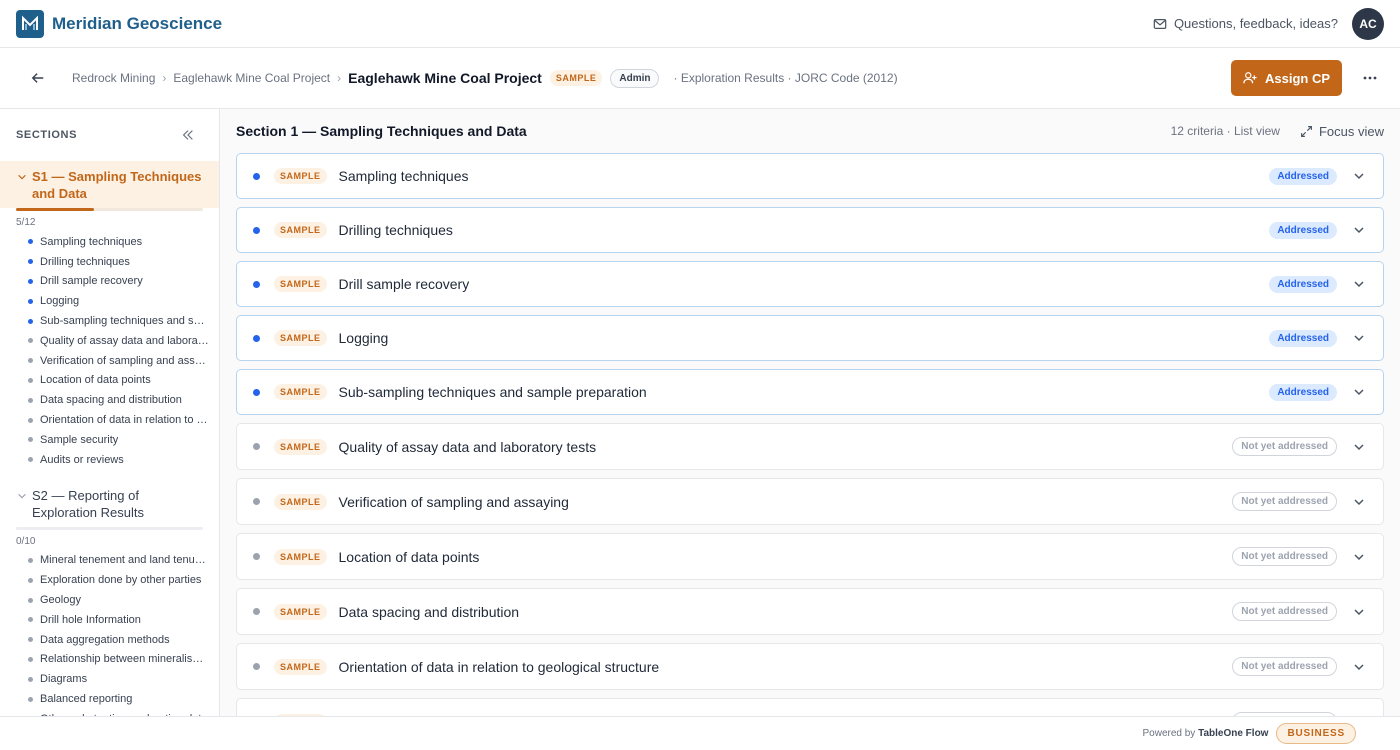 The width and height of the screenshot is (1400, 750). I want to click on criterion-card: SAMPLE Logging Addressed, so click(810, 338).